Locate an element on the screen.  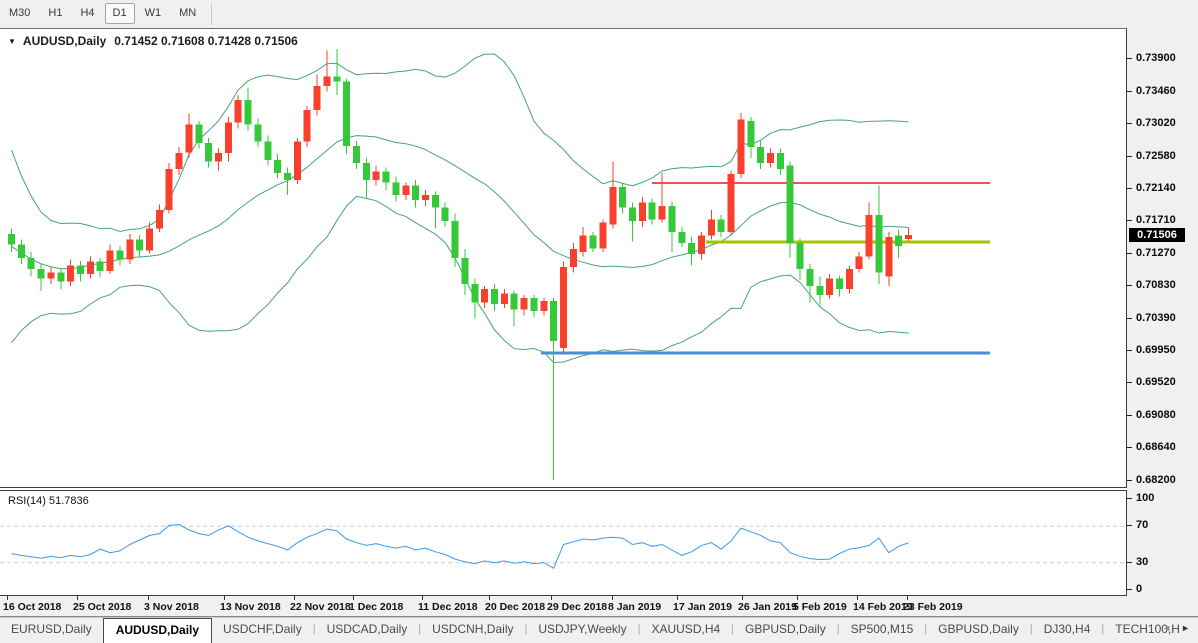
current-price-badge: 0.71506 is located at coordinates (1157, 235).